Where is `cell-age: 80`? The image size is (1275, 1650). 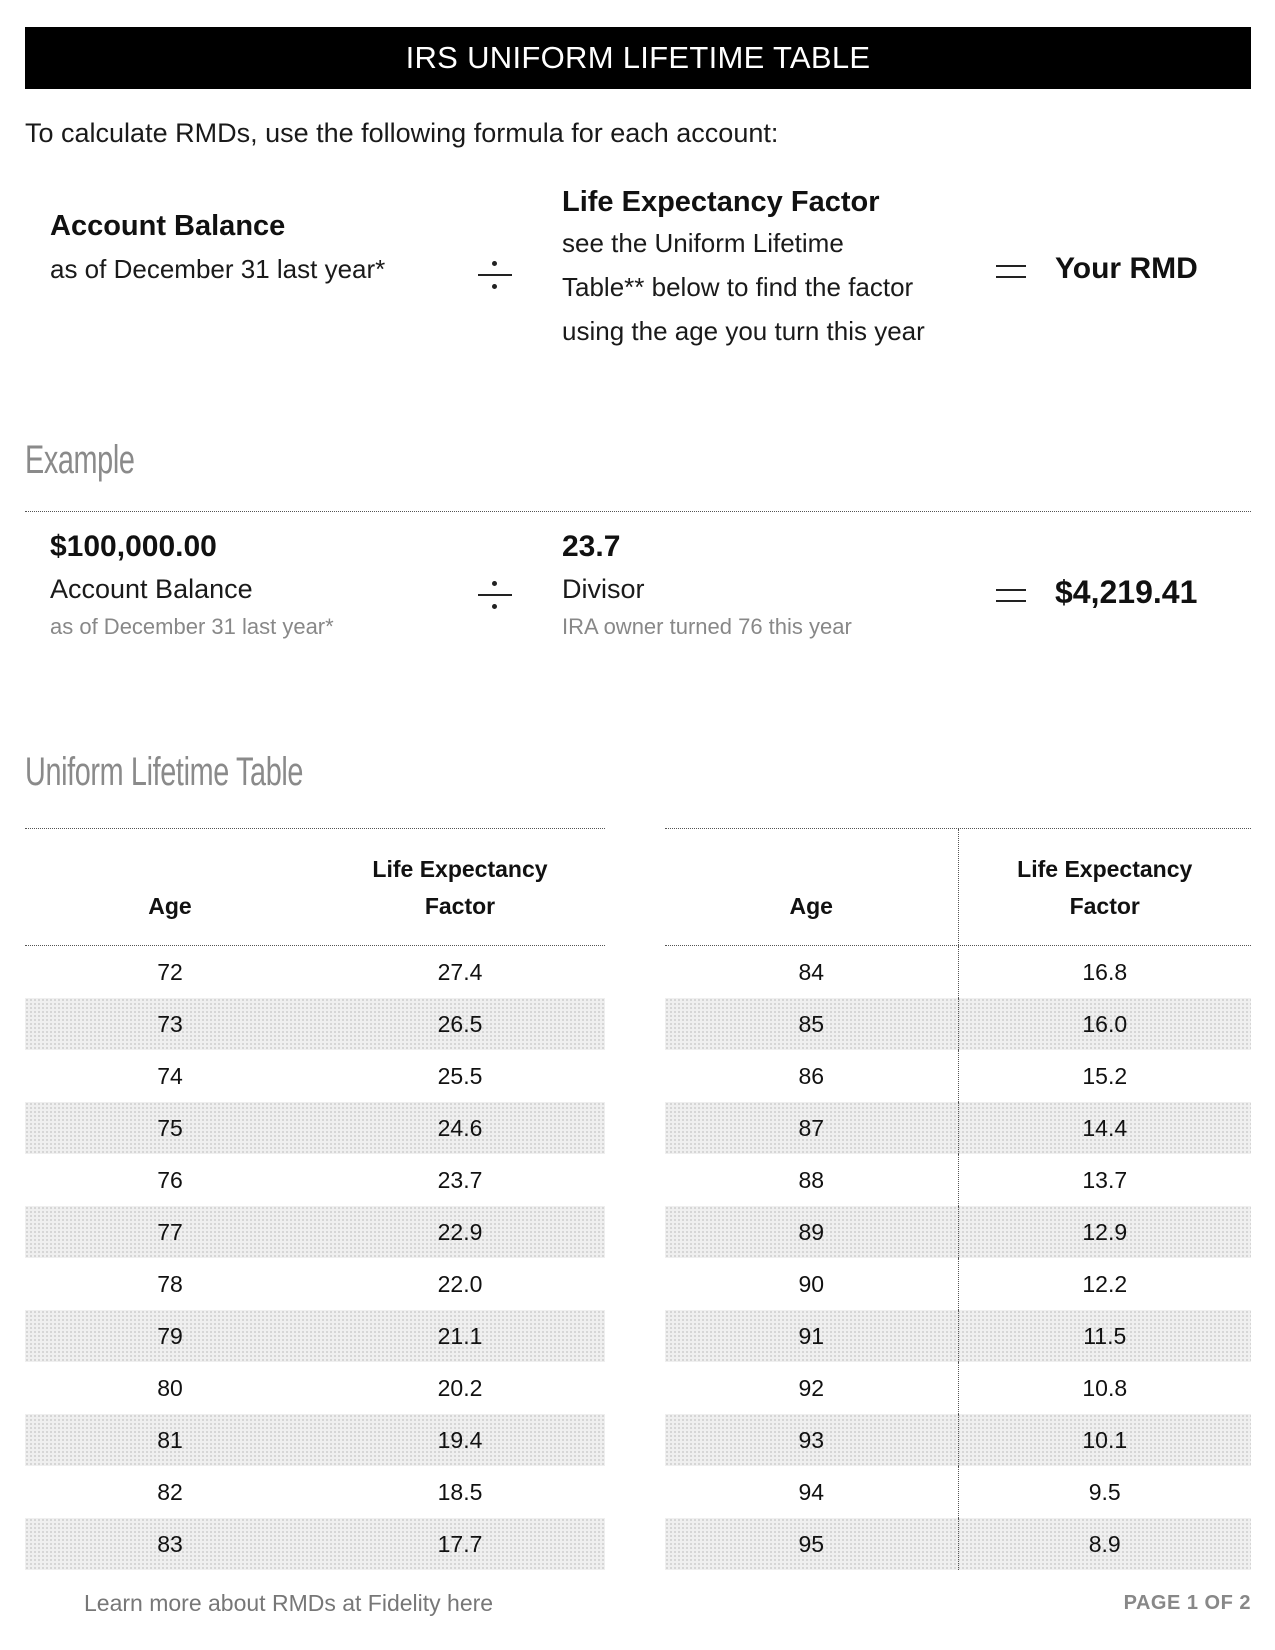
cell-age: 80 is located at coordinates (170, 1387).